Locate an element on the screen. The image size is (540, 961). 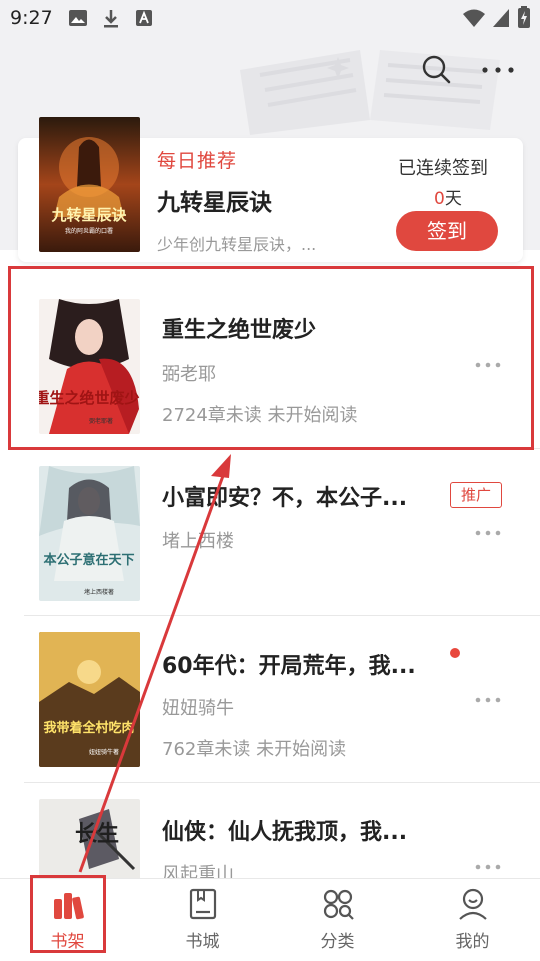
nav-item-category: 分类 is located at coordinates (337, 920).